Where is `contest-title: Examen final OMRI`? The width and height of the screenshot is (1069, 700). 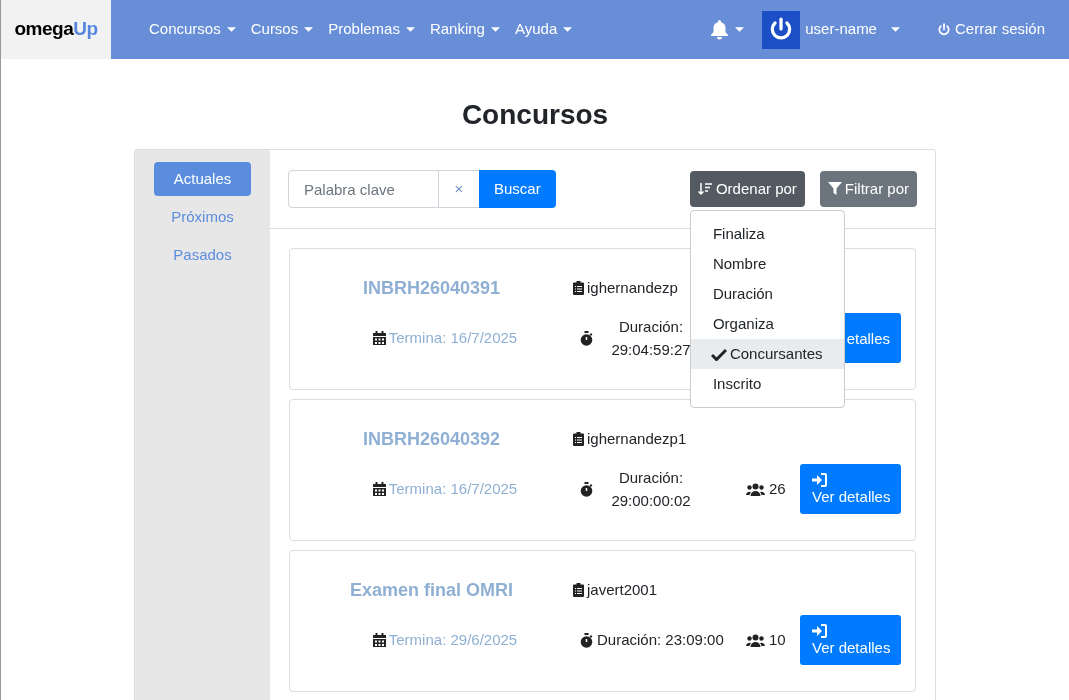
contest-title: Examen final OMRI is located at coordinates (431, 590).